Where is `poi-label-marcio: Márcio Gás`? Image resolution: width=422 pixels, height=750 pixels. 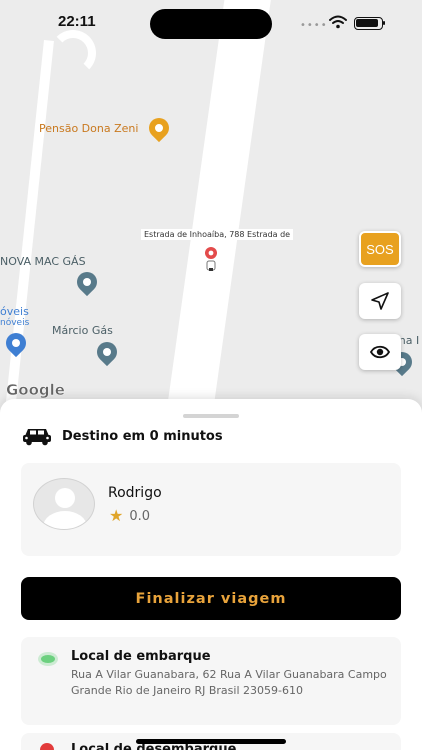 poi-label-marcio: Márcio Gás is located at coordinates (82, 330).